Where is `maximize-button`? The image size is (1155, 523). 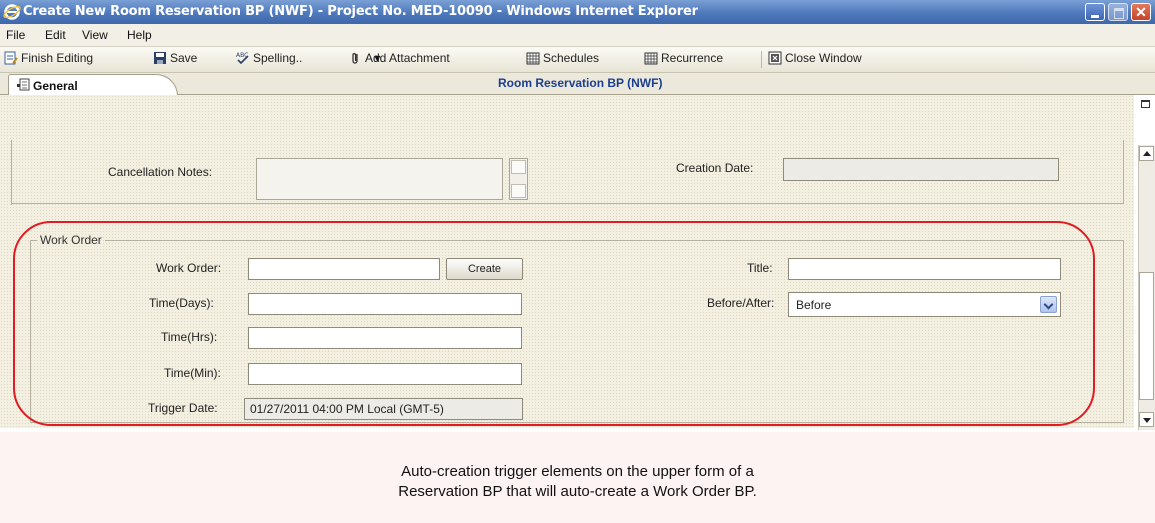
maximize-button is located at coordinates (1118, 12).